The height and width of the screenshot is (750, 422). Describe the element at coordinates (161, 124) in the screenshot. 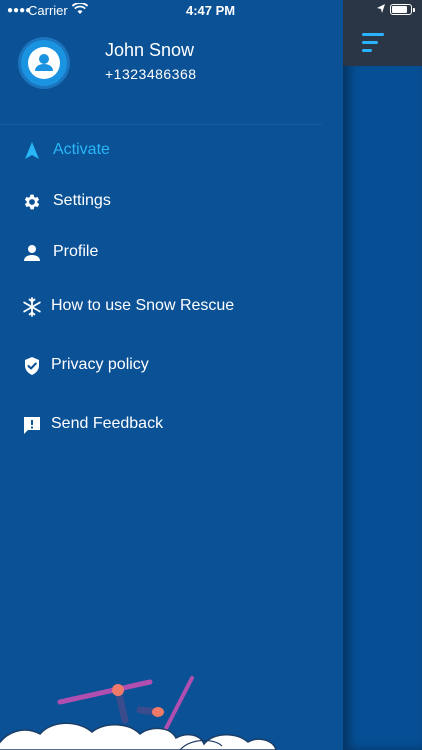

I see `header-divider` at that location.